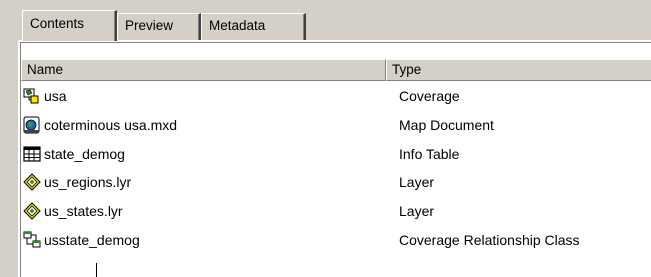 Image resolution: width=651 pixels, height=277 pixels. What do you see at coordinates (92, 239) in the screenshot?
I see `item-name: usstate_demog` at bounding box center [92, 239].